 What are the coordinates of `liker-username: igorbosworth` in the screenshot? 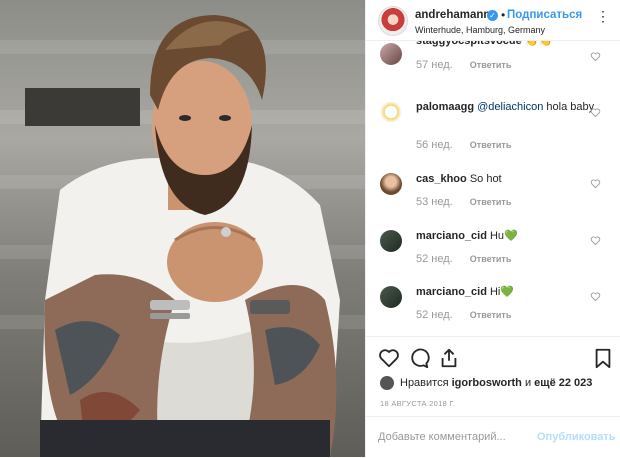 It's located at (487, 383).